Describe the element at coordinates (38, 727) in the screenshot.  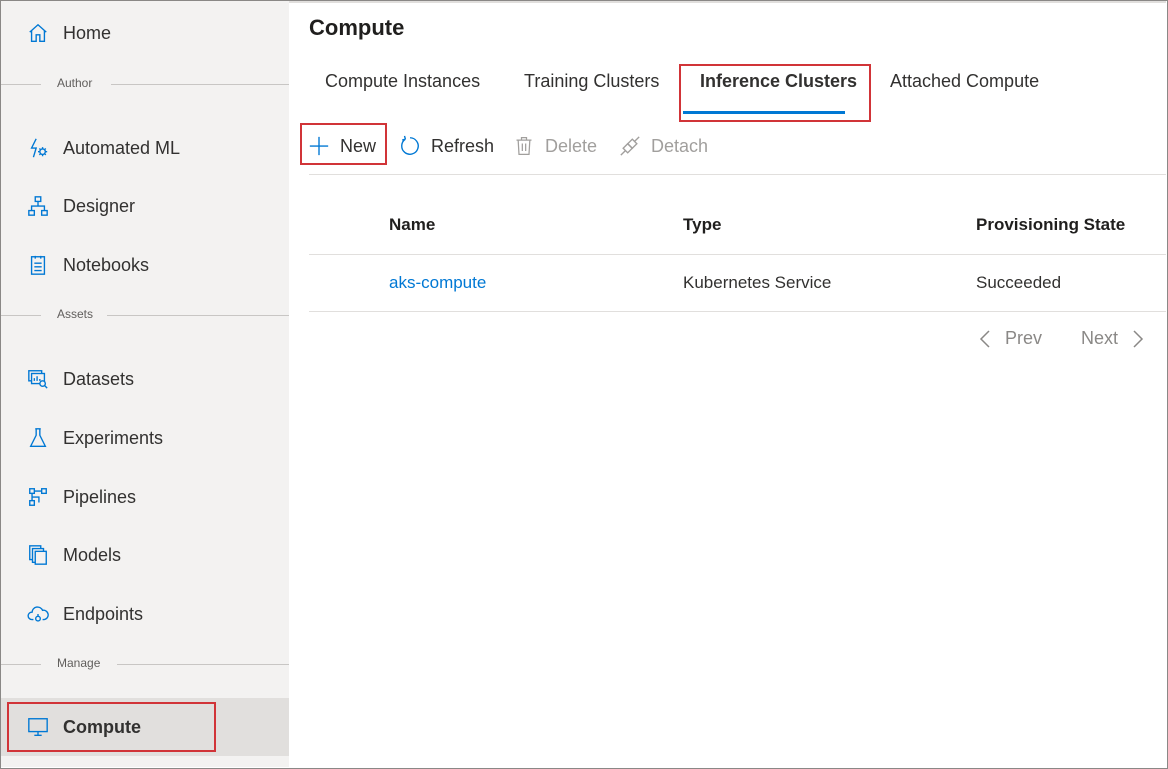
I see `compute-icon` at that location.